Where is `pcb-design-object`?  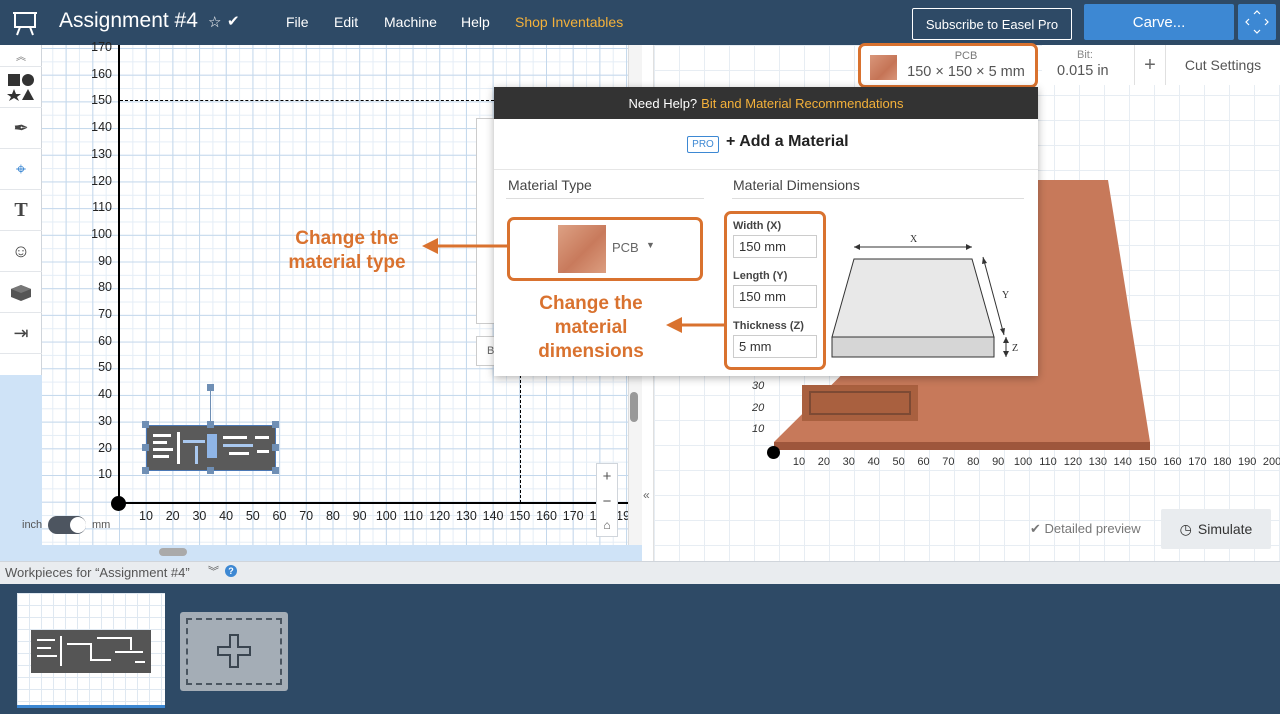
pcb-design-object is located at coordinates (211, 448).